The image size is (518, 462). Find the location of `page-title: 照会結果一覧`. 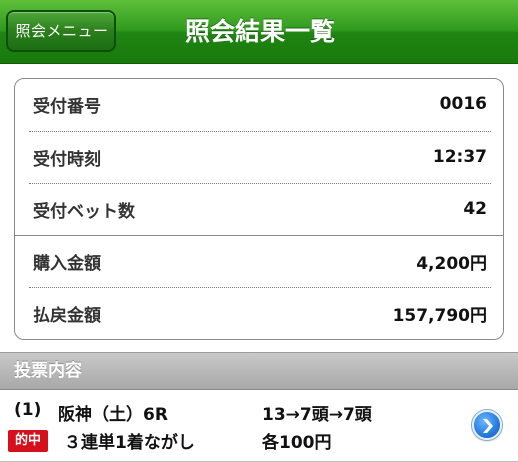

page-title: 照会結果一覧 is located at coordinates (259, 31).